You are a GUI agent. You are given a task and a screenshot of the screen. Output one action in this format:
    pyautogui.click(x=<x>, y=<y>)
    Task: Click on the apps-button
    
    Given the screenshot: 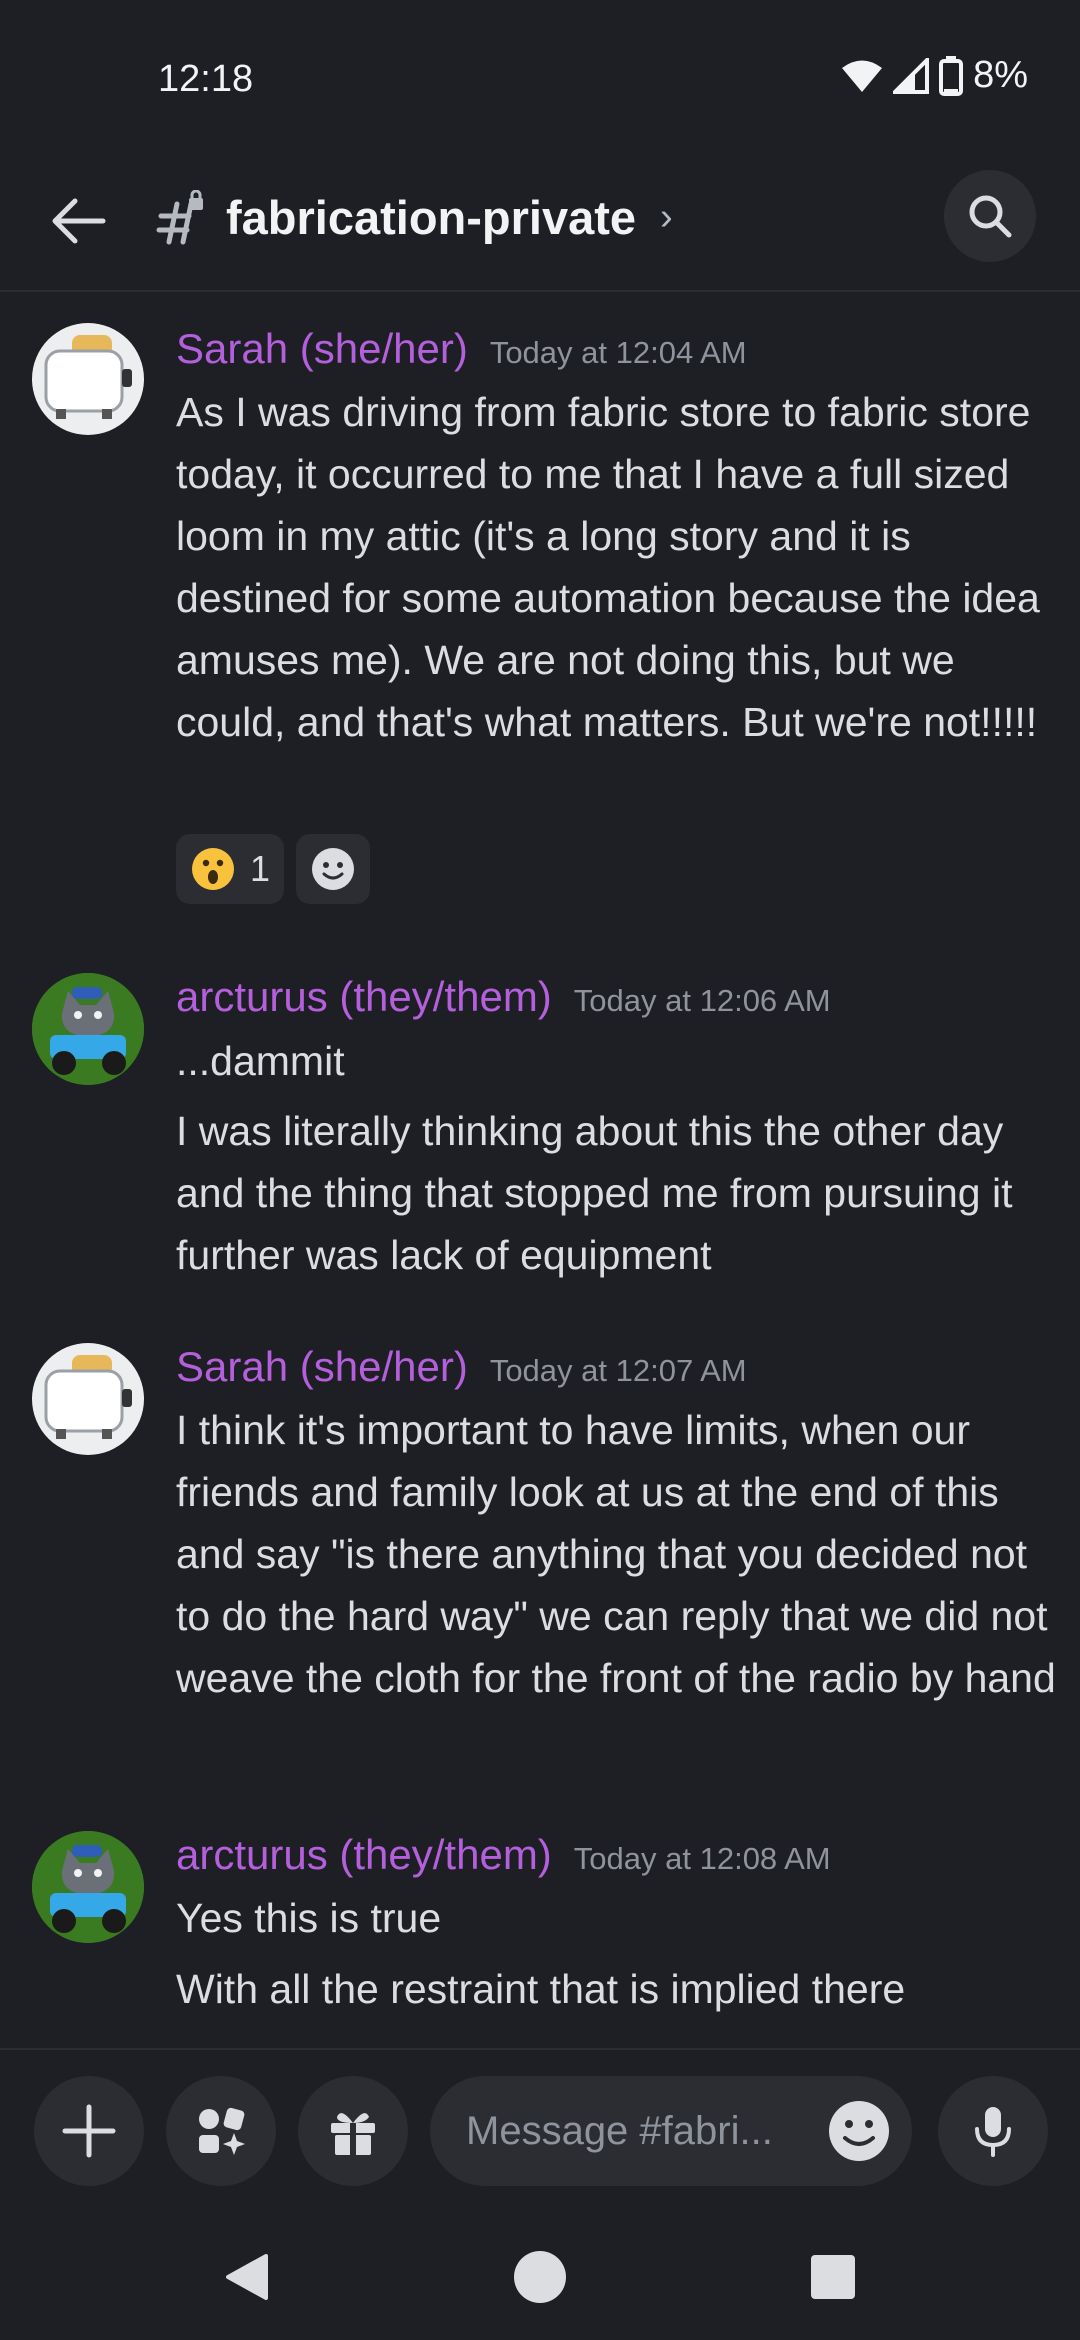 What is the action you would take?
    pyautogui.click(x=221, y=2131)
    